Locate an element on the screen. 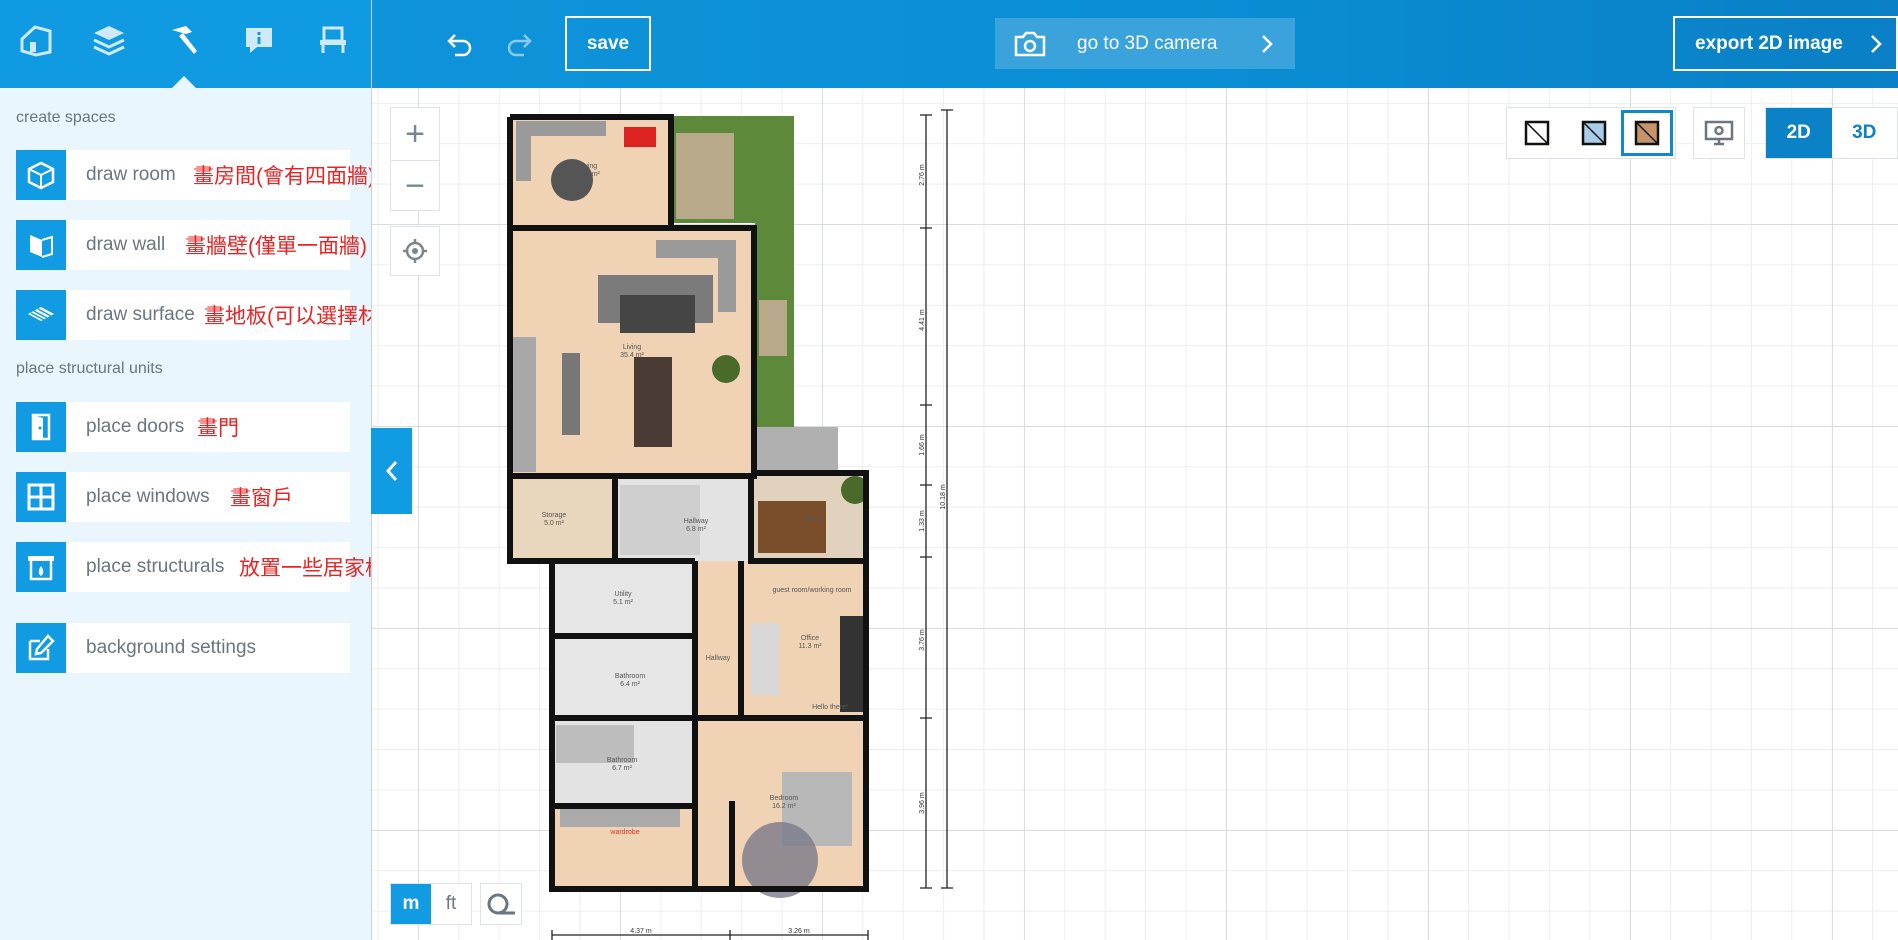  room-label: Porch is located at coordinates (813, 519).